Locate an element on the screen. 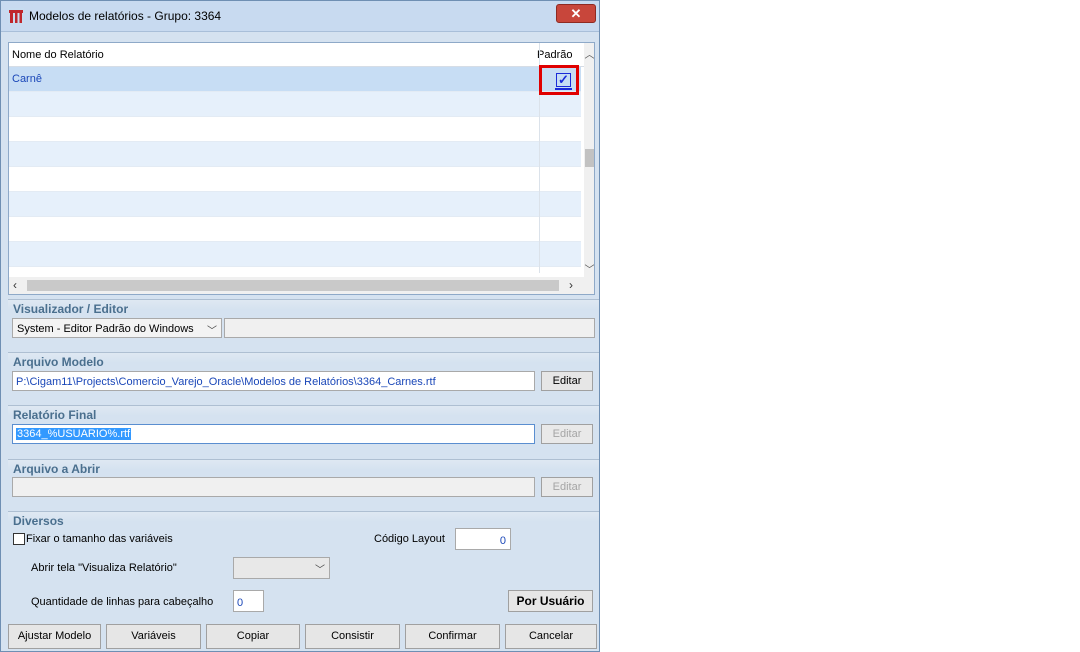  scroll-down-icon: ﹀ is located at coordinates (589, 268).